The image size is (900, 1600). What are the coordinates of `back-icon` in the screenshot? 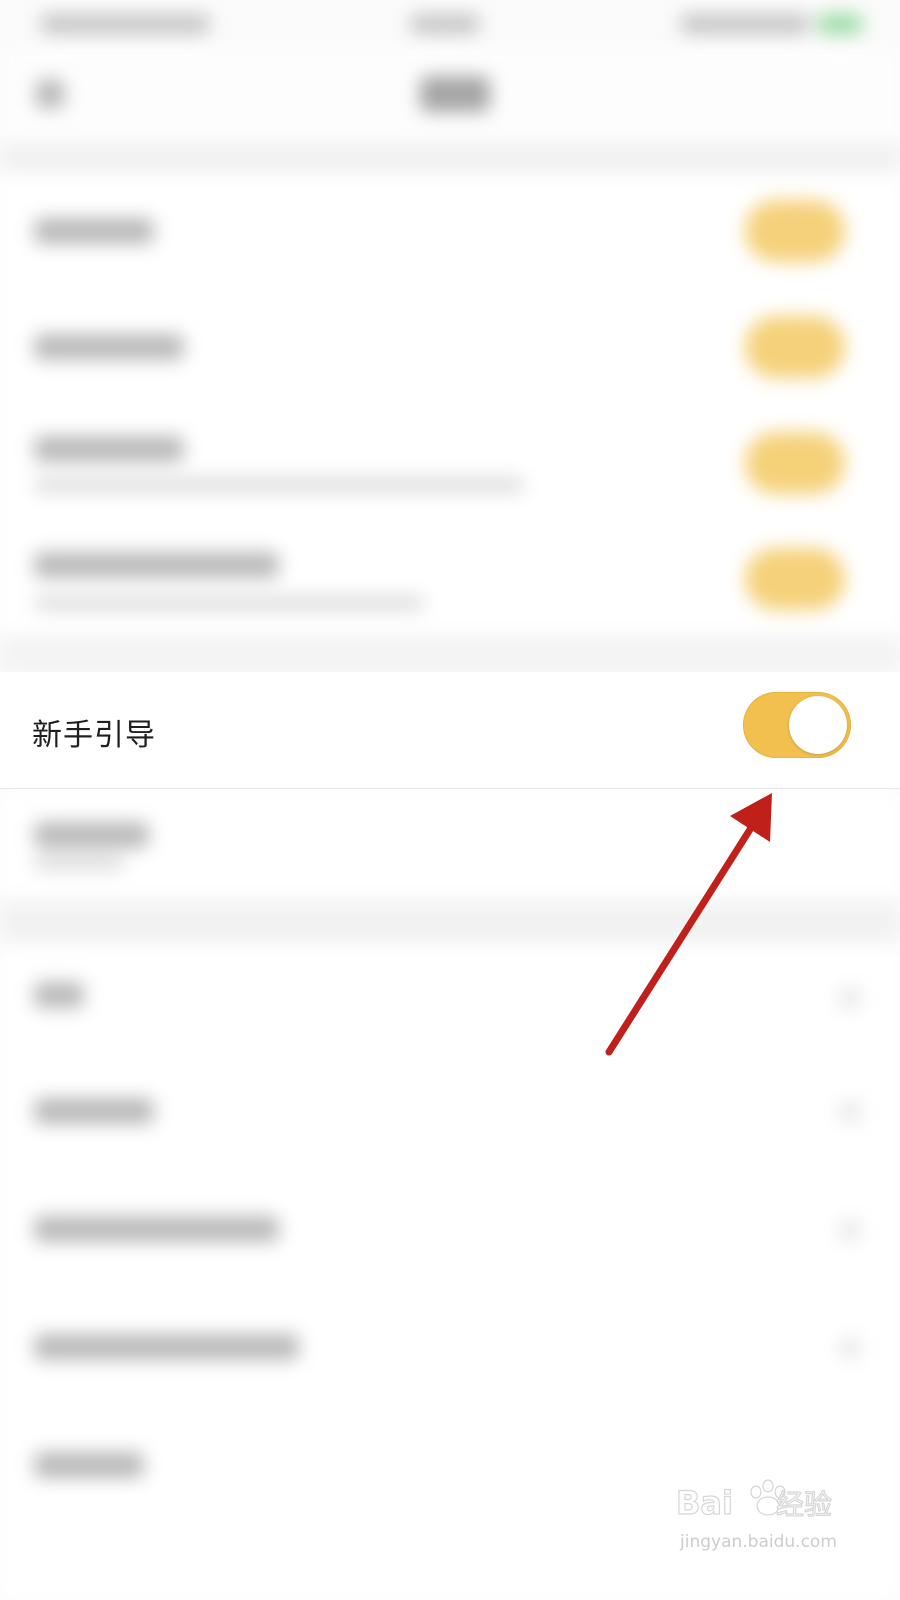 It's located at (50, 94).